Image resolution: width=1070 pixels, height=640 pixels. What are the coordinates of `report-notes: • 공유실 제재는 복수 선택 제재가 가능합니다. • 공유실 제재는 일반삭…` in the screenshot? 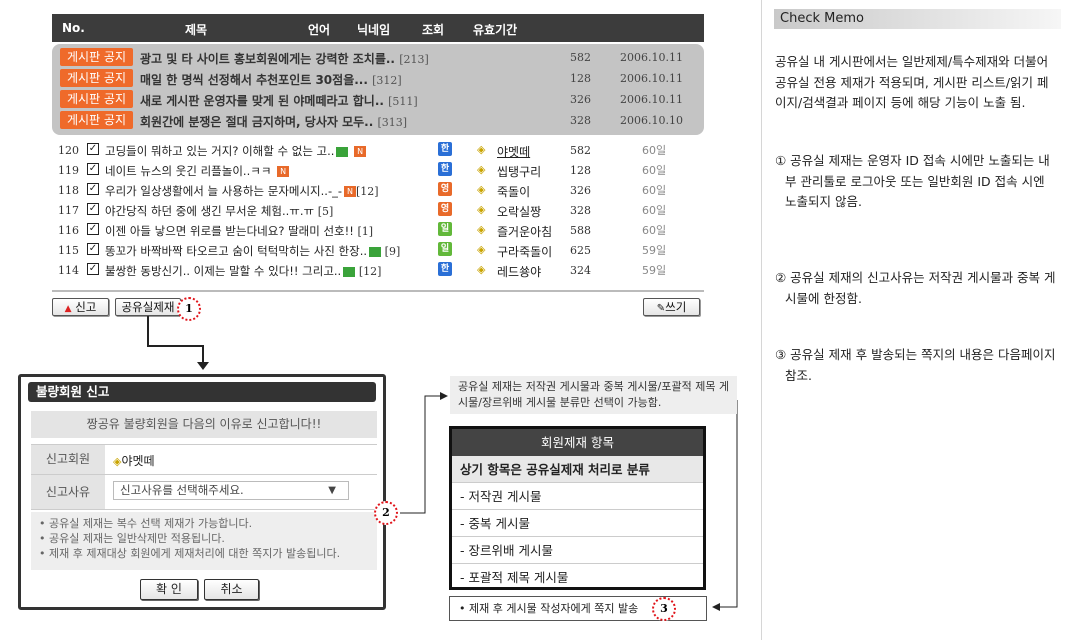 It's located at (204, 541).